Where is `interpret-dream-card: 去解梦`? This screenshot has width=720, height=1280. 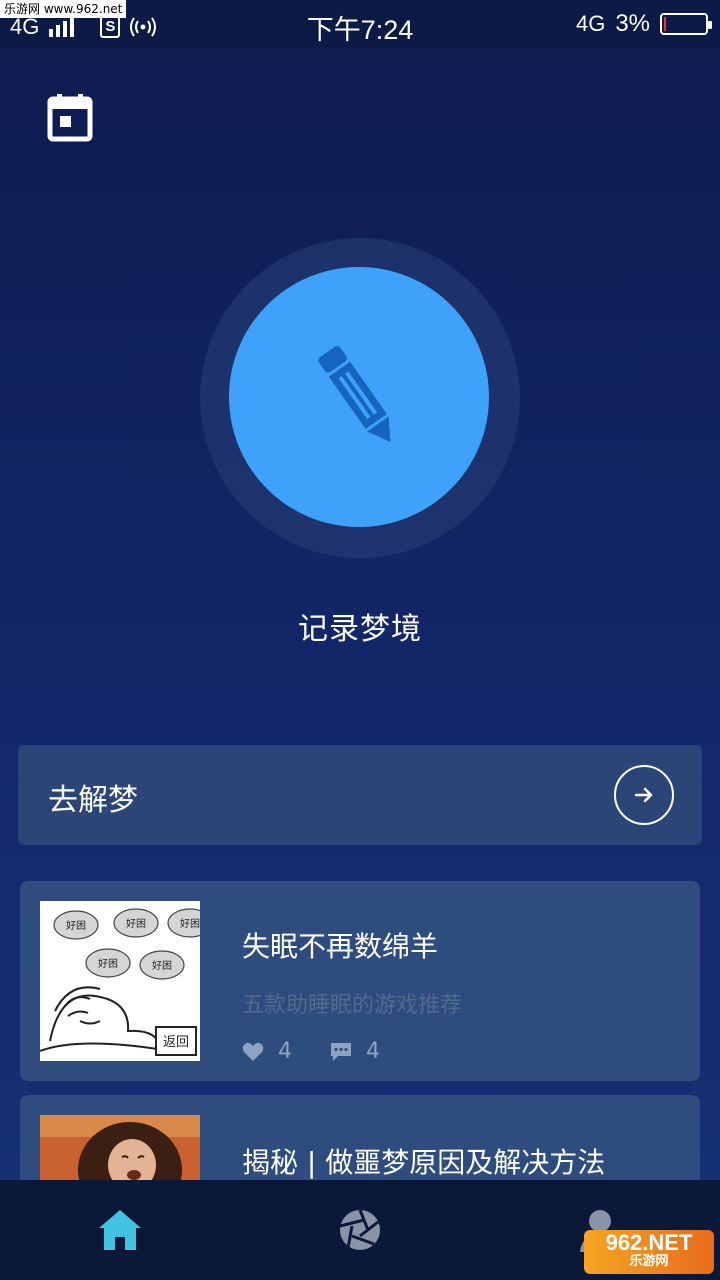
interpret-dream-card: 去解梦 is located at coordinates (360, 795).